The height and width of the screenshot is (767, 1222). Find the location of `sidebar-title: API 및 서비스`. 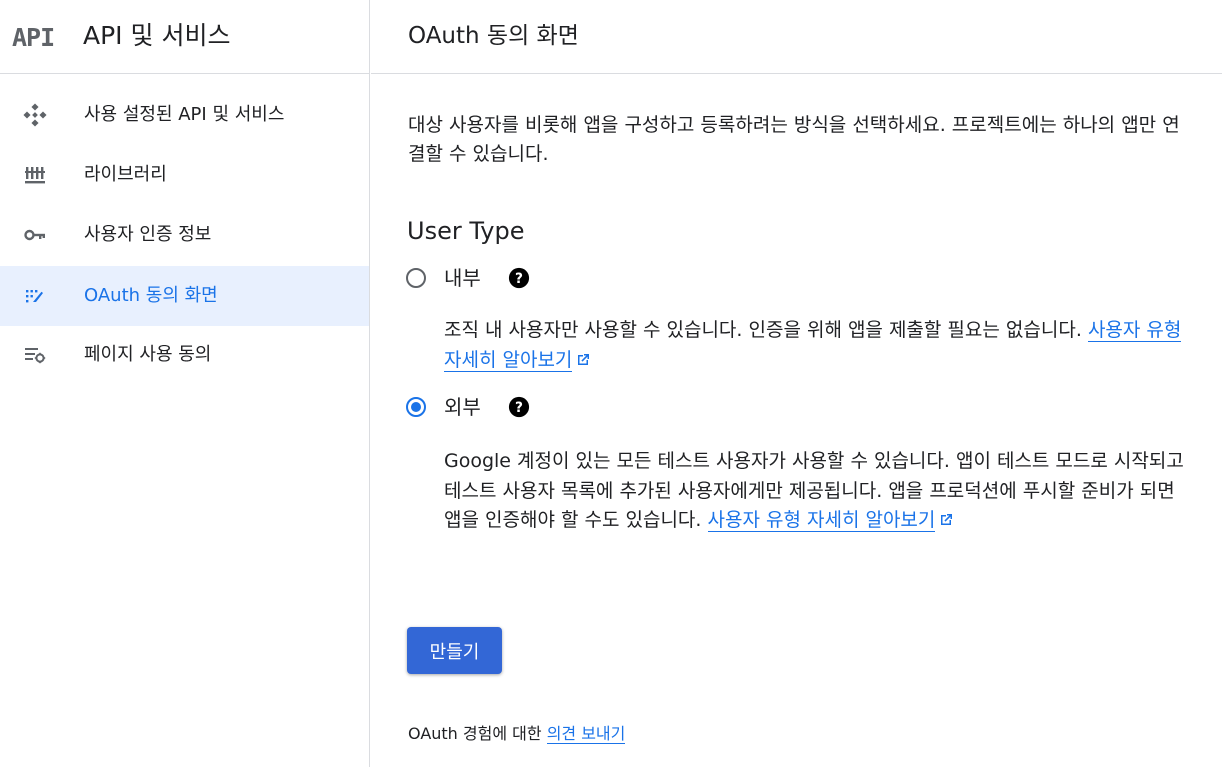

sidebar-title: API 및 서비스 is located at coordinates (157, 35).